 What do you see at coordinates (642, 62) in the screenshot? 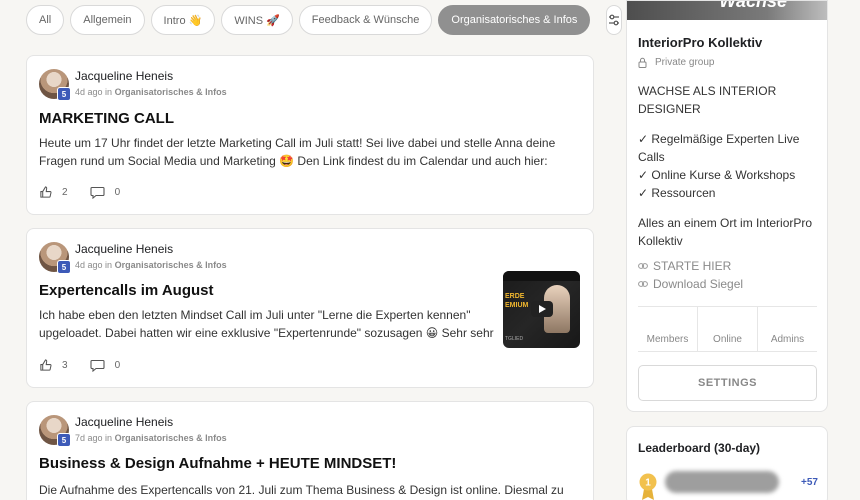
I see `lock-icon` at bounding box center [642, 62].